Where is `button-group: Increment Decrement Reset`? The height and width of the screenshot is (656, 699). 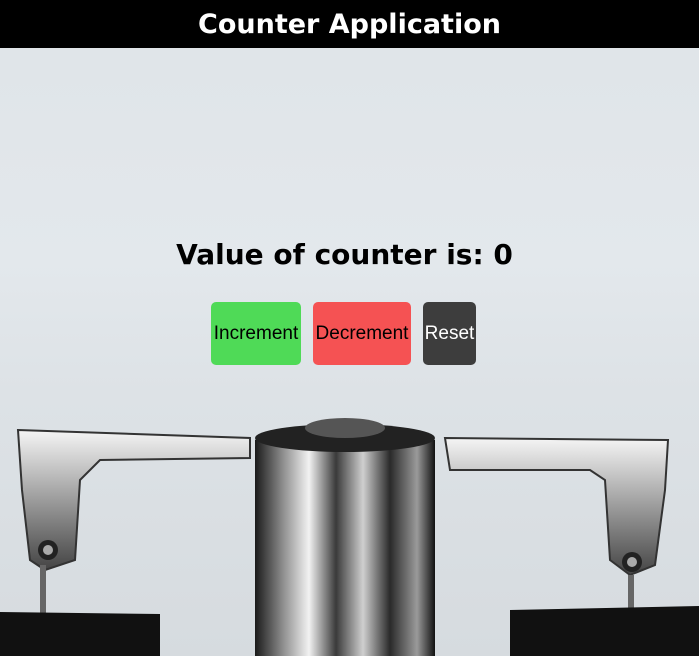 button-group: Increment Decrement Reset is located at coordinates (349, 333).